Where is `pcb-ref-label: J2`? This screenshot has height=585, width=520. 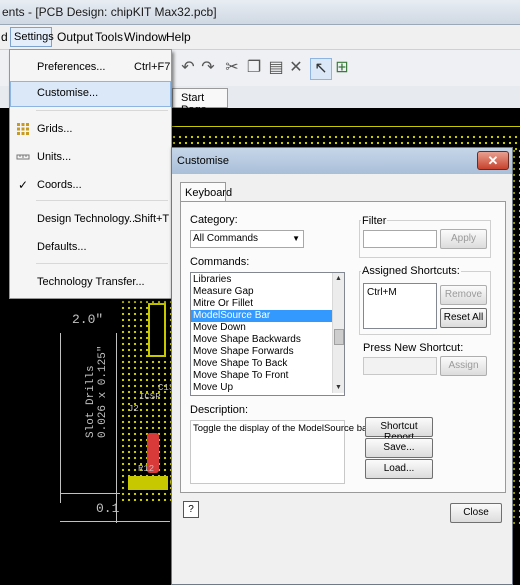 pcb-ref-label: J2 is located at coordinates (133, 409).